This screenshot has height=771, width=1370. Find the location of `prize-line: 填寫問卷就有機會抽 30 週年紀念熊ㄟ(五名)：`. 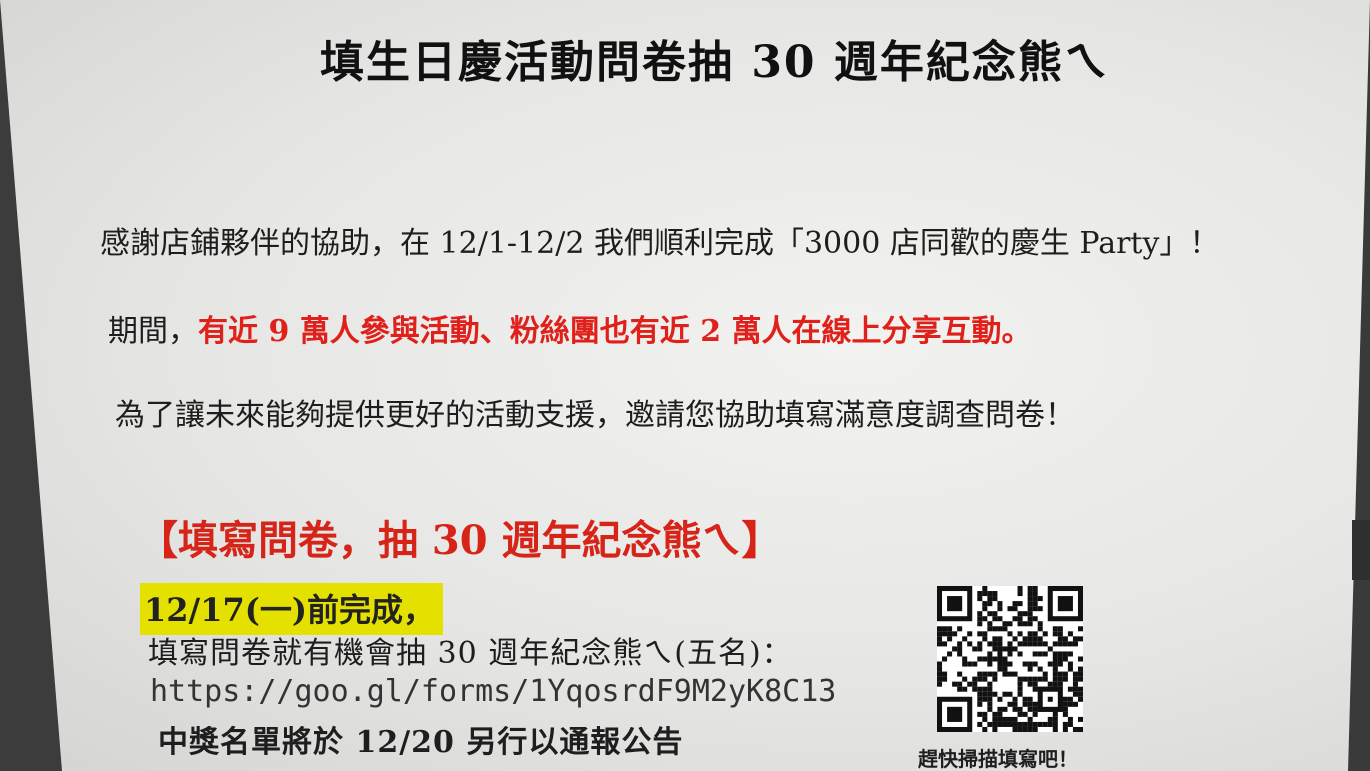

prize-line: 填寫問卷就有機會抽 30 週年紀念熊ㄟ(五名)： is located at coordinates (470, 653).